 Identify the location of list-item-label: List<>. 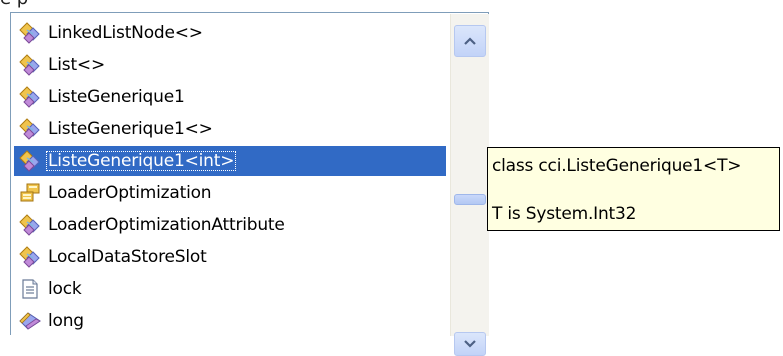
(77, 65).